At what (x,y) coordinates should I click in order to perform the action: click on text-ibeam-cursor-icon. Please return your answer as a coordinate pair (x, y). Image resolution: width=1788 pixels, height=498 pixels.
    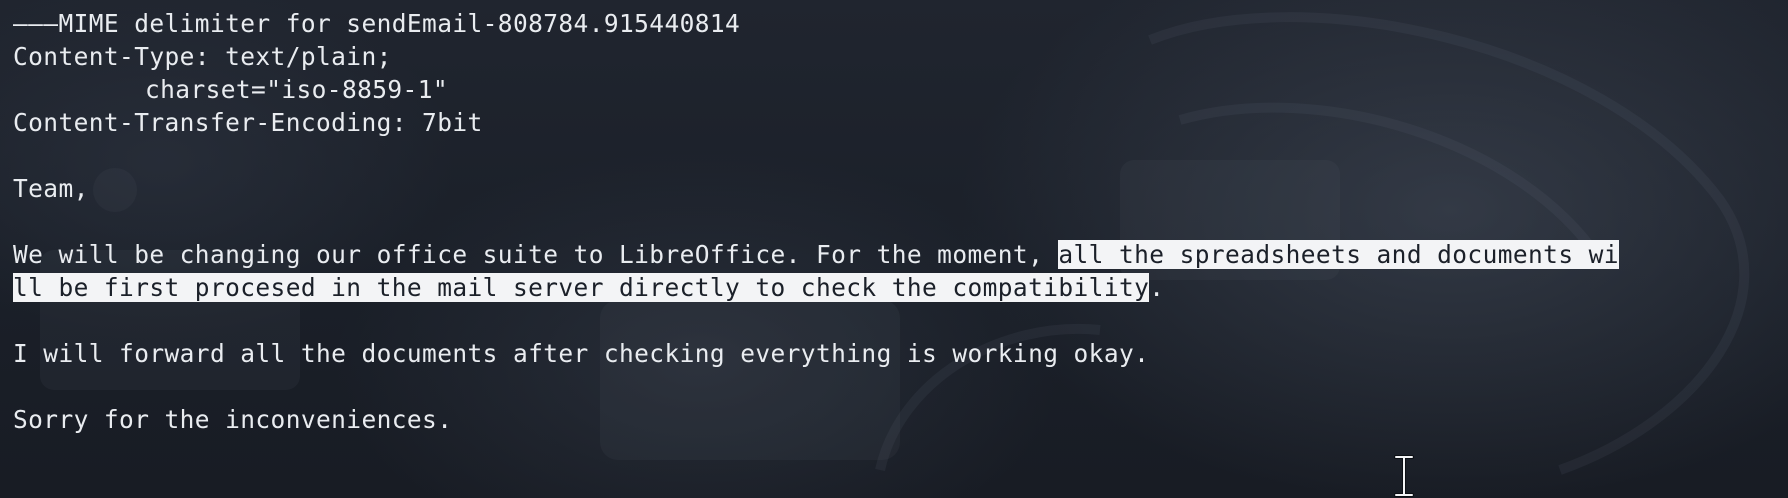
    Looking at the image, I should click on (1404, 476).